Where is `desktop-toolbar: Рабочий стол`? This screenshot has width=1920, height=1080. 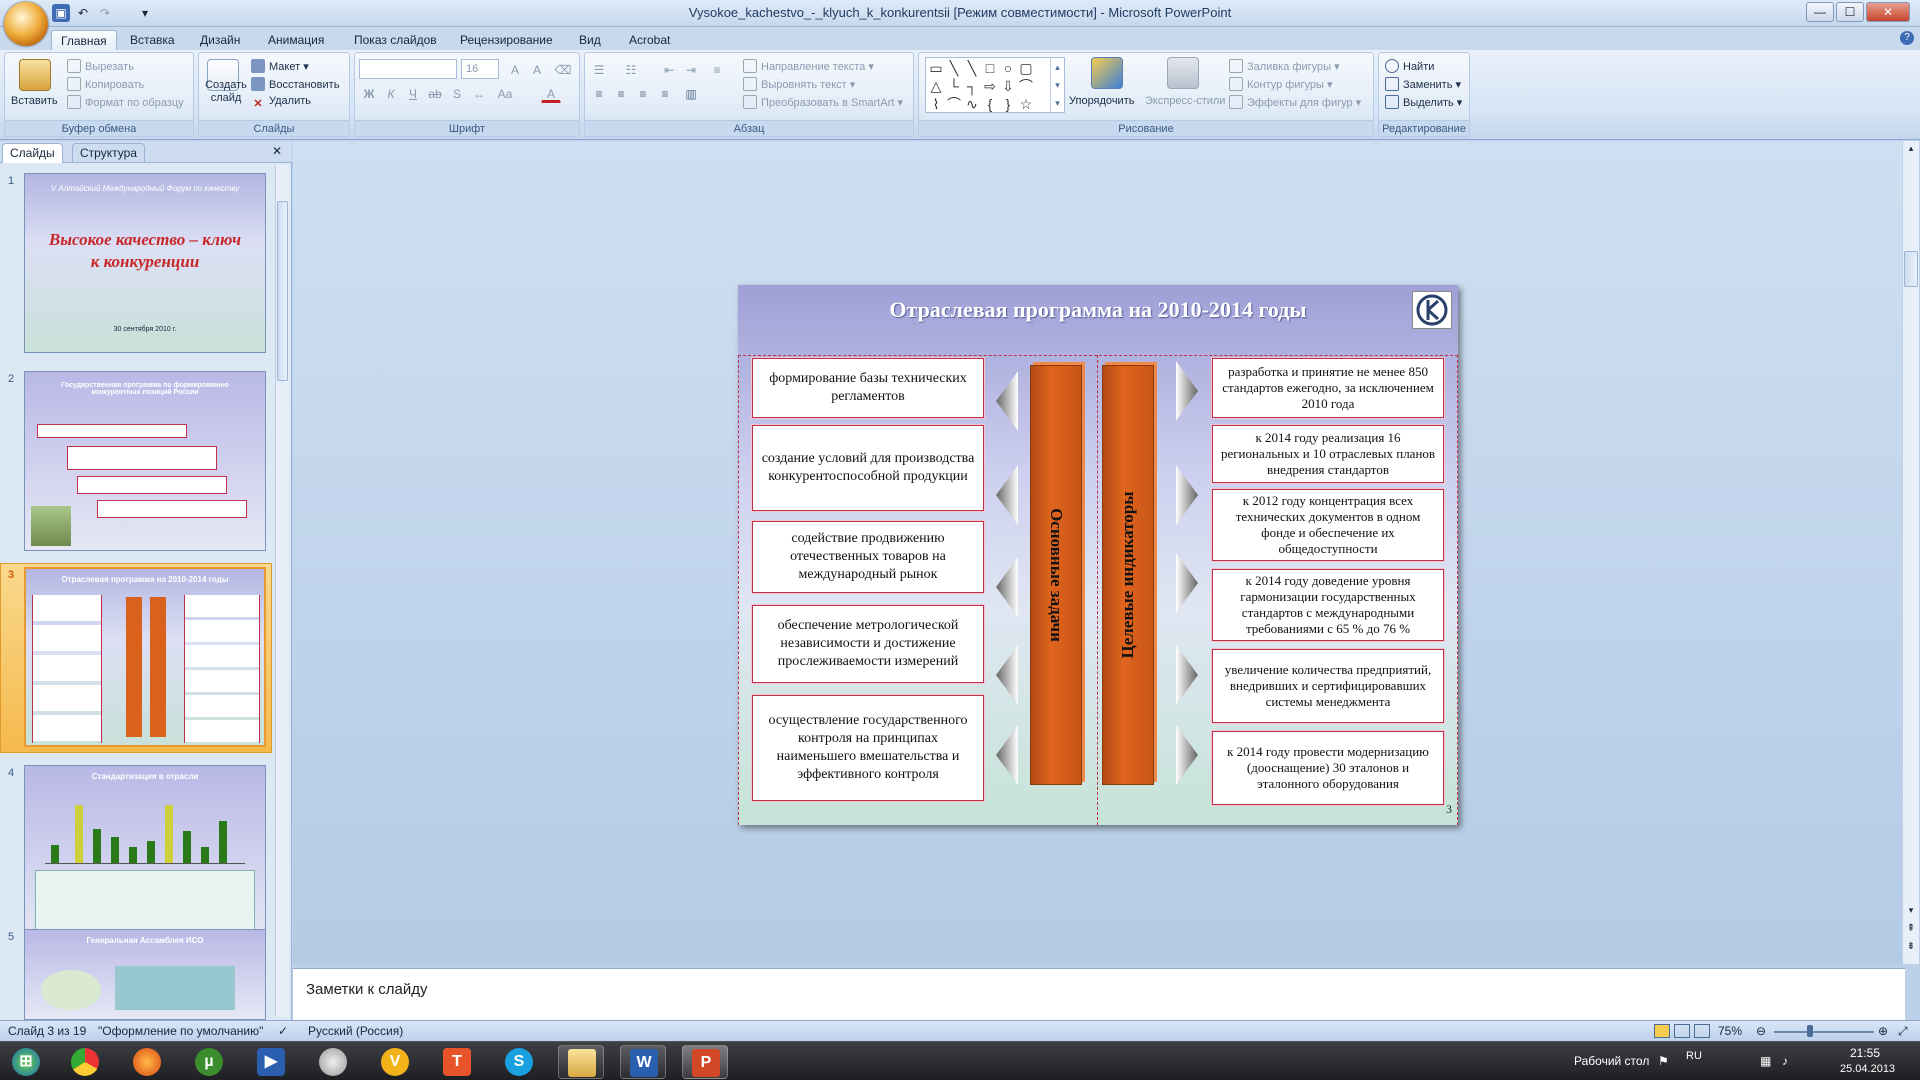 desktop-toolbar: Рабочий стол is located at coordinates (1611, 1061).